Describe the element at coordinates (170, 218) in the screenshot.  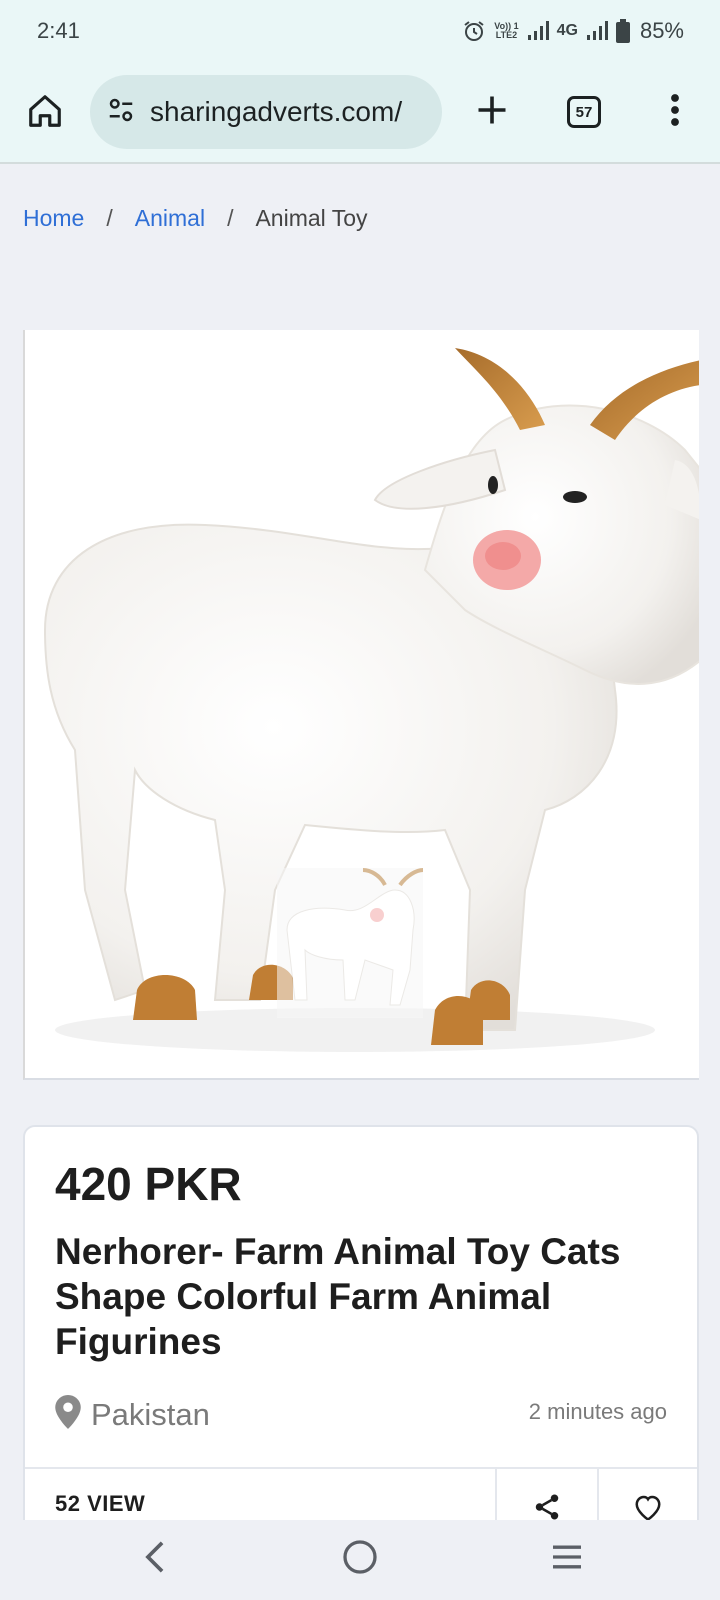
I see `breadcrumb-animal: Animal` at that location.